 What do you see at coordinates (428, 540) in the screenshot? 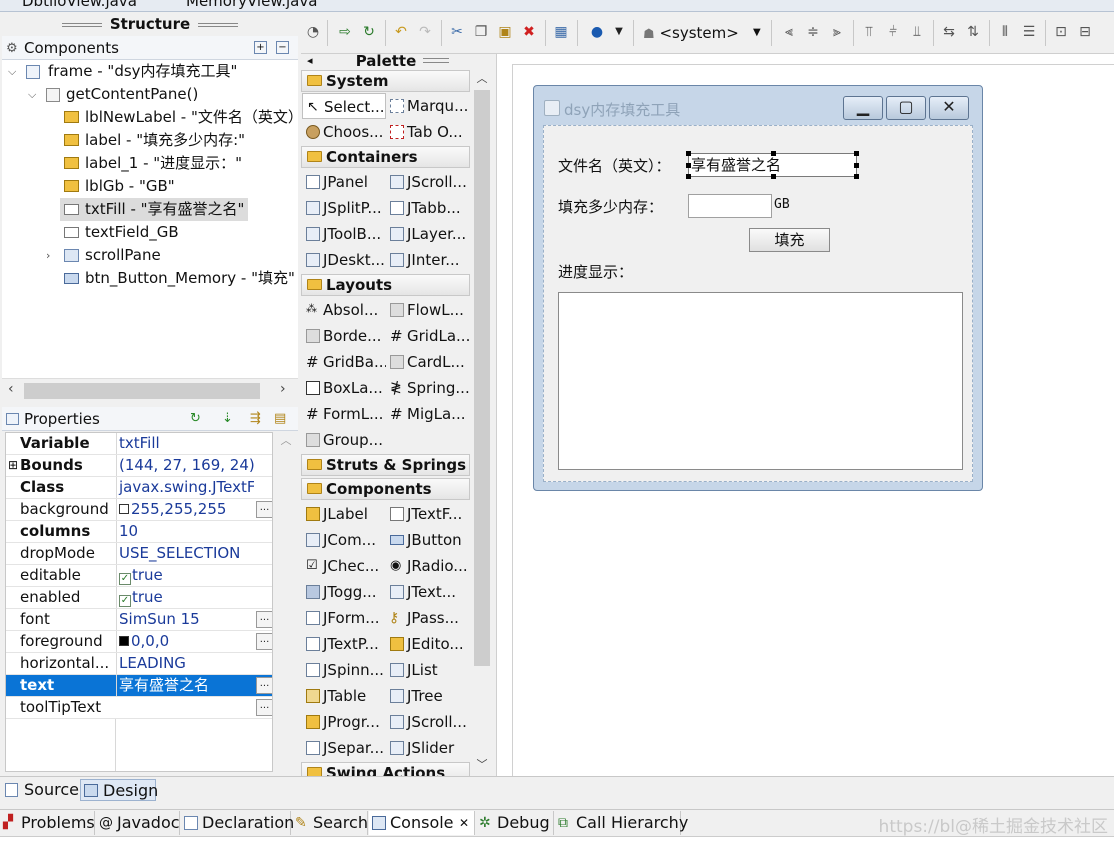
I see `palette-item-jbutton: JButton` at bounding box center [428, 540].